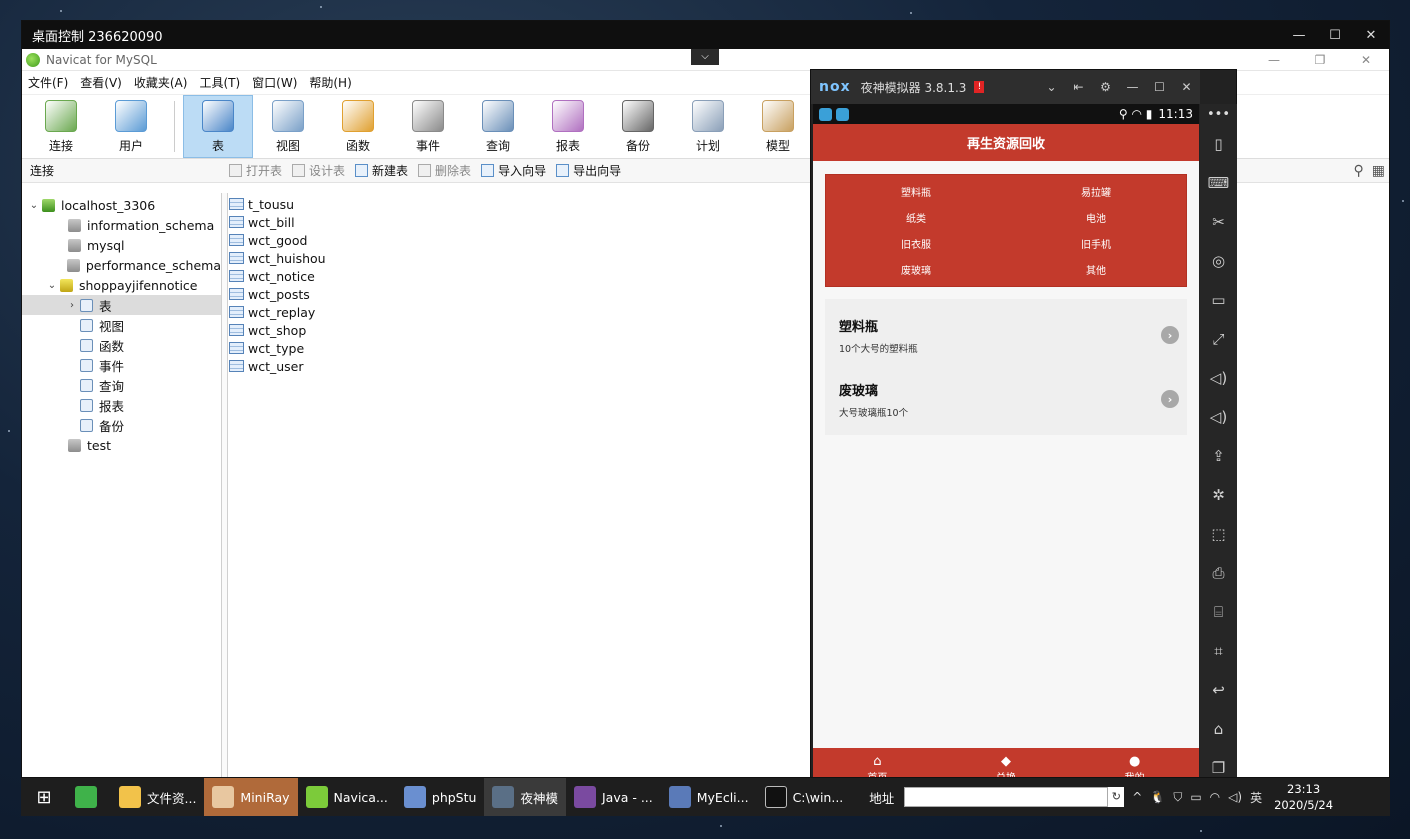 Image resolution: width=1410 pixels, height=839 pixels. Describe the element at coordinates (638, 126) in the screenshot. I see `toolbar-backup-button: 备份` at that location.